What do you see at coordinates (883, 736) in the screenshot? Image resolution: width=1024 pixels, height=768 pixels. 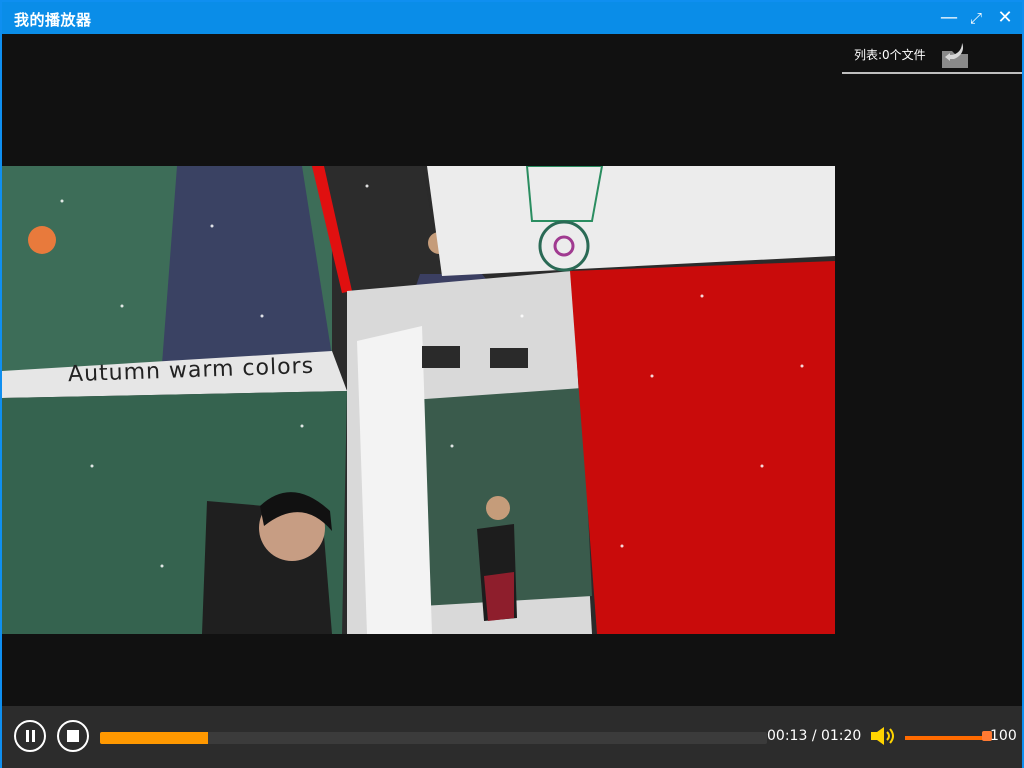 I see `speaker-icon` at bounding box center [883, 736].